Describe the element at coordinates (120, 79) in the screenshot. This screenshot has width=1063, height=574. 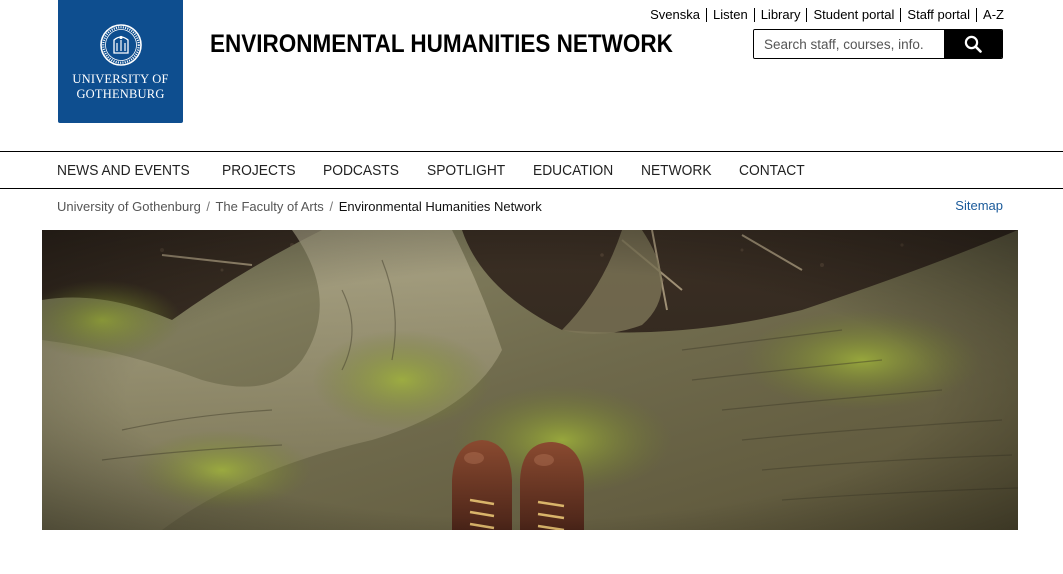
I see `logo-line-1: UNIVERSITY OF` at that location.